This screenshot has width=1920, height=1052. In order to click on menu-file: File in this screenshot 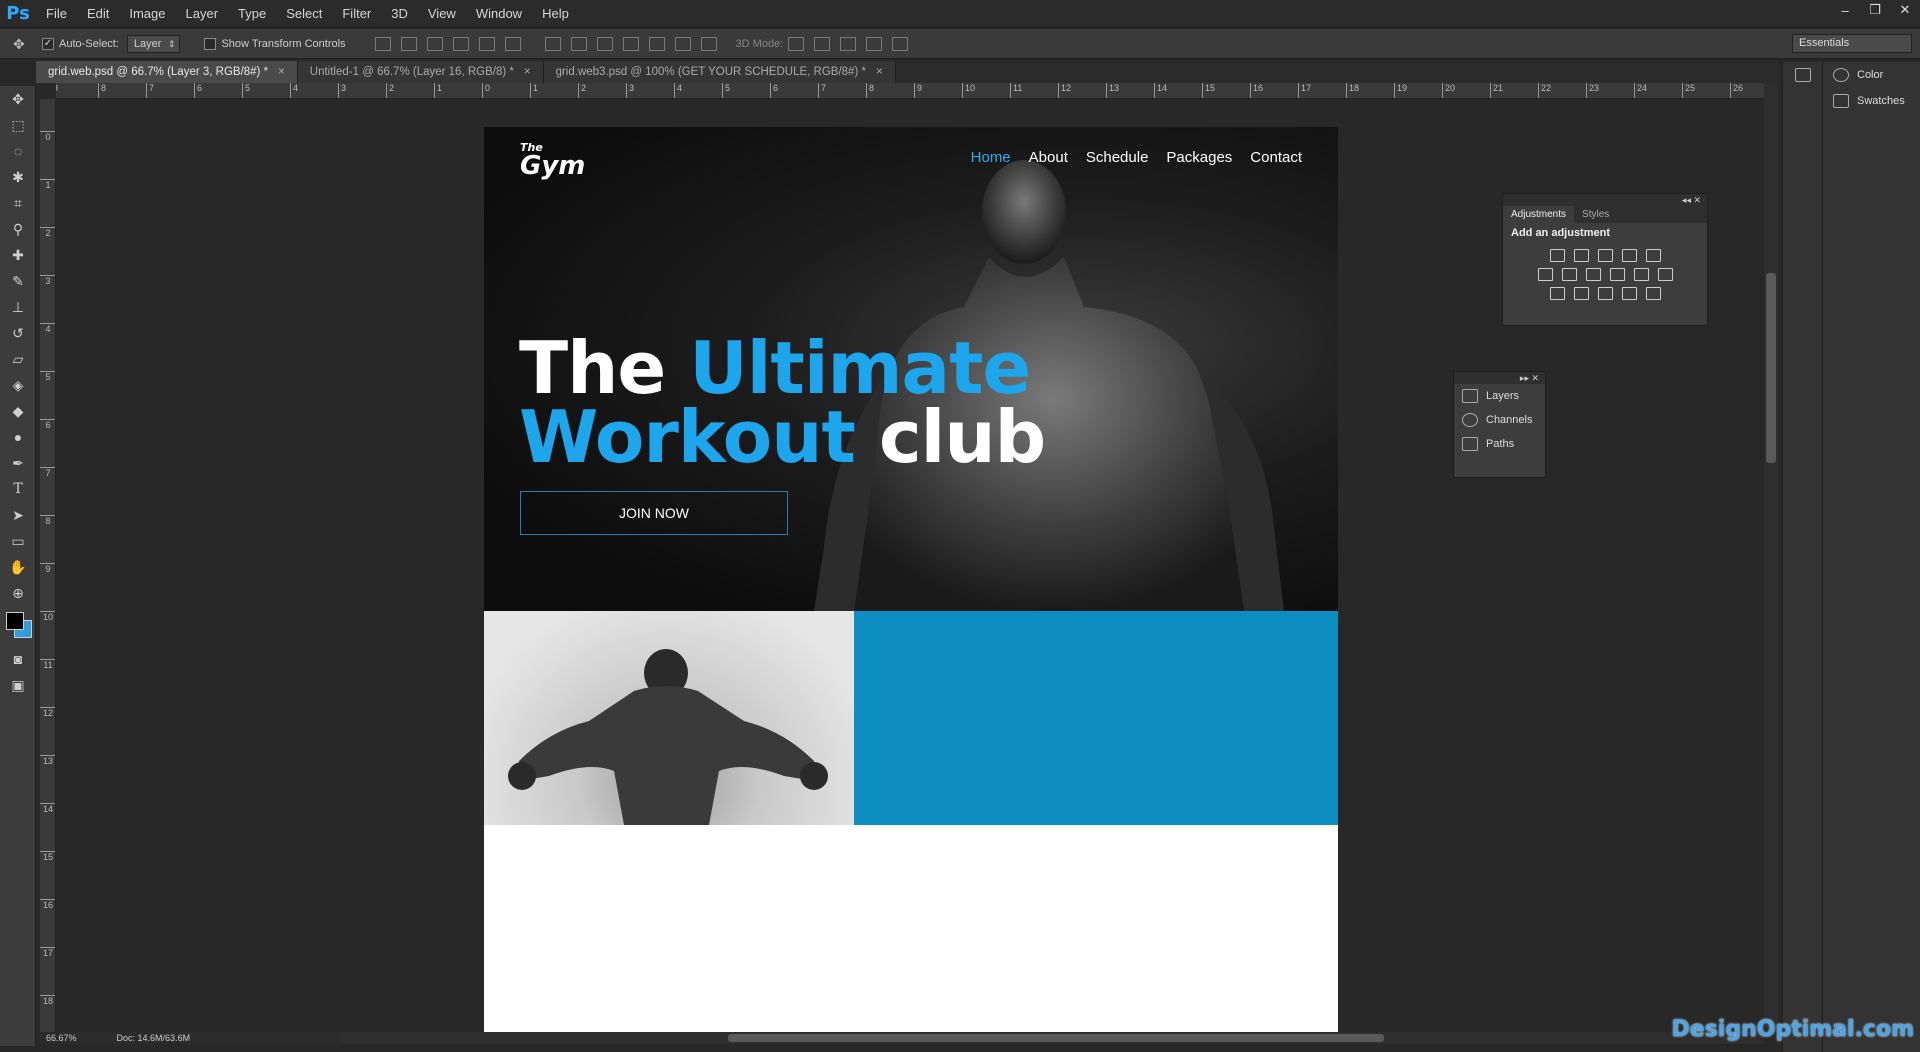, I will do `click(56, 14)`.